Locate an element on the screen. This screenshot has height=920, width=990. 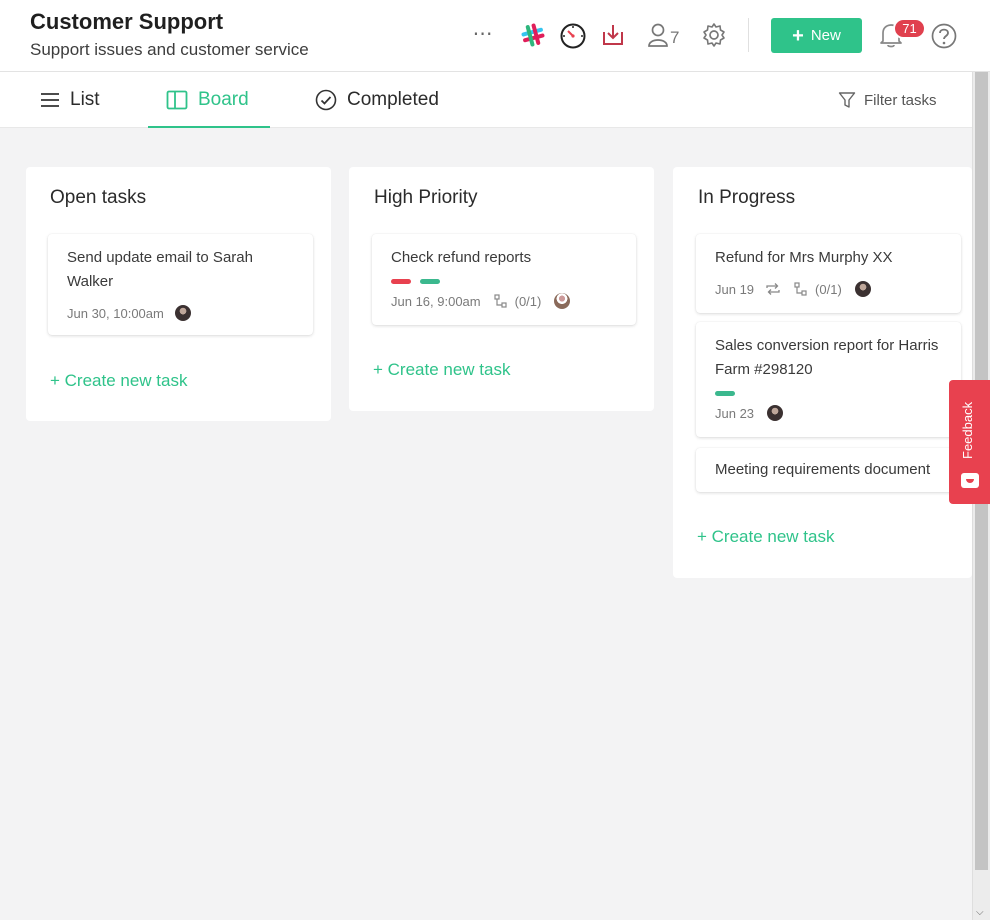
slack-icon is located at coordinates (533, 35).